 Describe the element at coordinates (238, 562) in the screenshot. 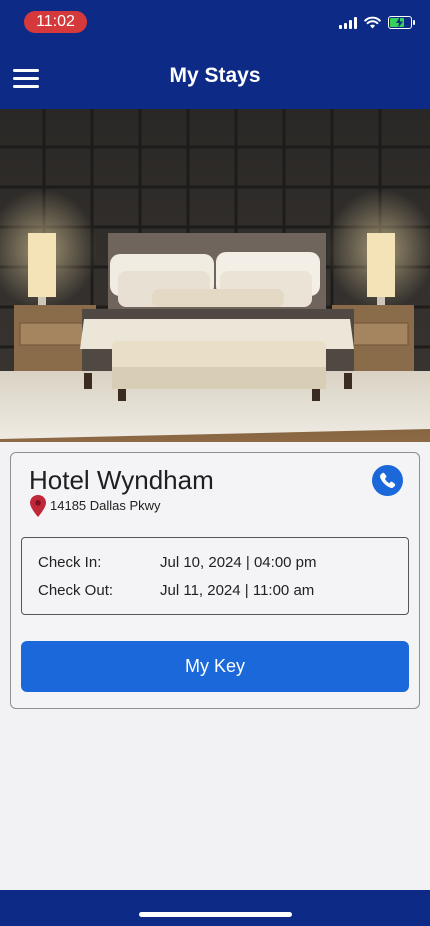

I see `check-in-value: Jul 10, 2024 | 04:00 pm` at that location.